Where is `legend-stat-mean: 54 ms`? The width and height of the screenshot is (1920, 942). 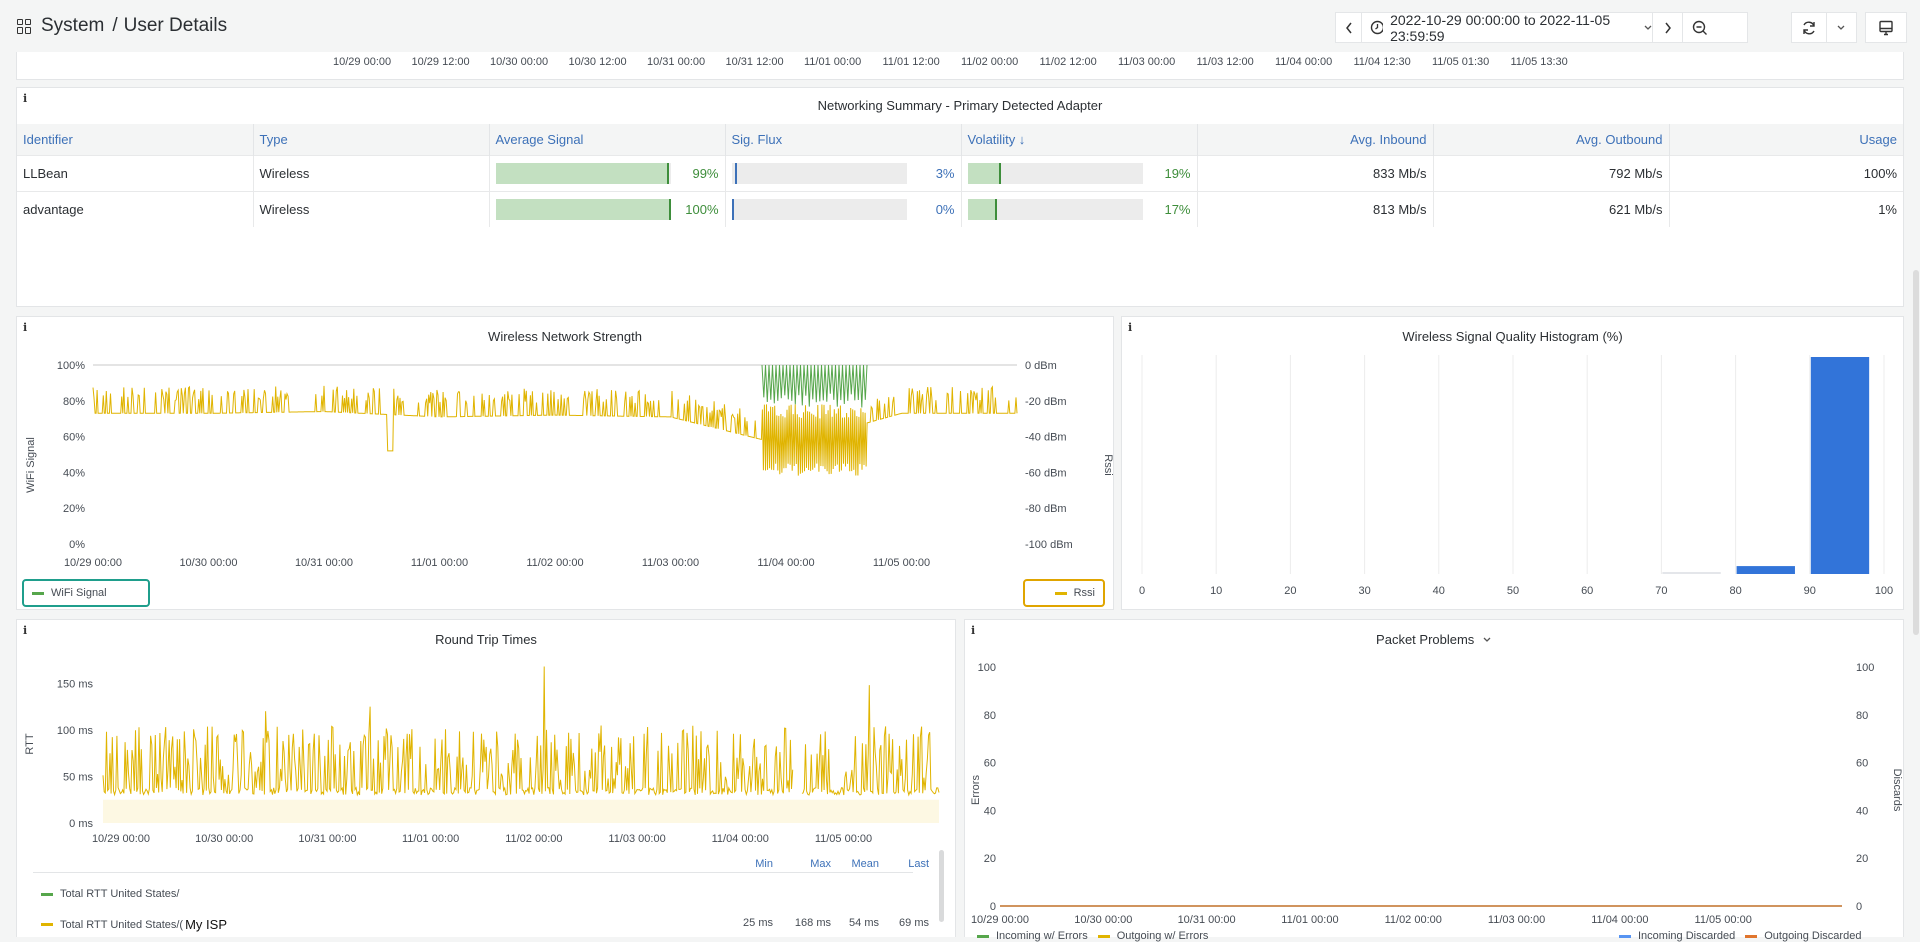
legend-stat-mean: 54 ms is located at coordinates (864, 923).